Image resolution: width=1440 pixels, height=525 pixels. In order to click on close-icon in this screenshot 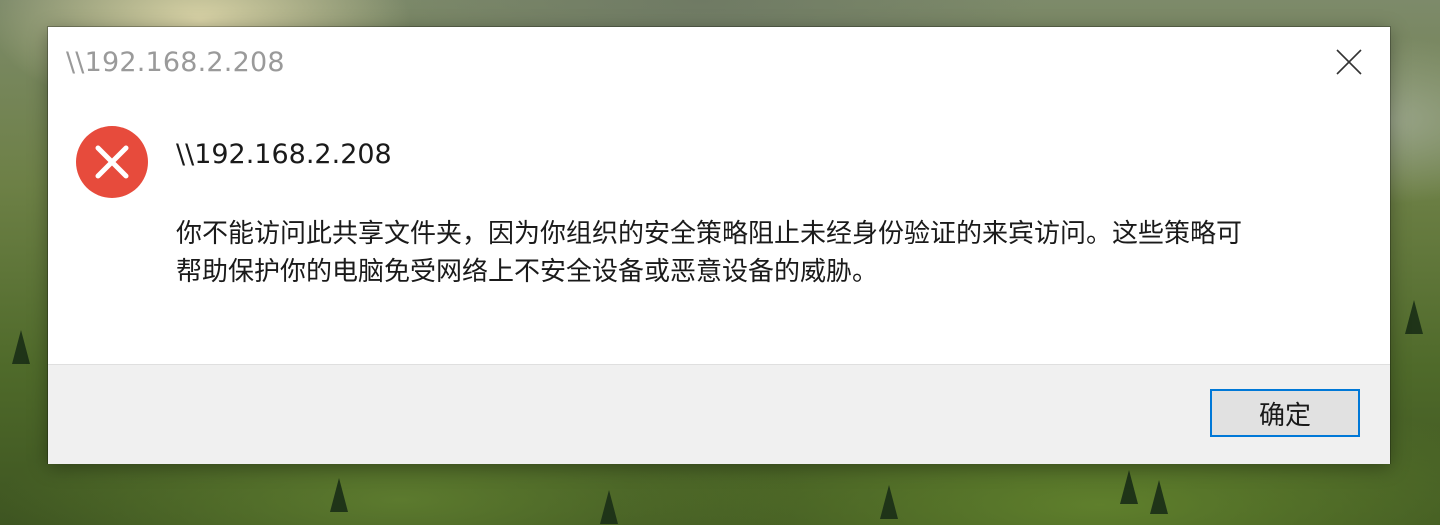, I will do `click(1349, 62)`.